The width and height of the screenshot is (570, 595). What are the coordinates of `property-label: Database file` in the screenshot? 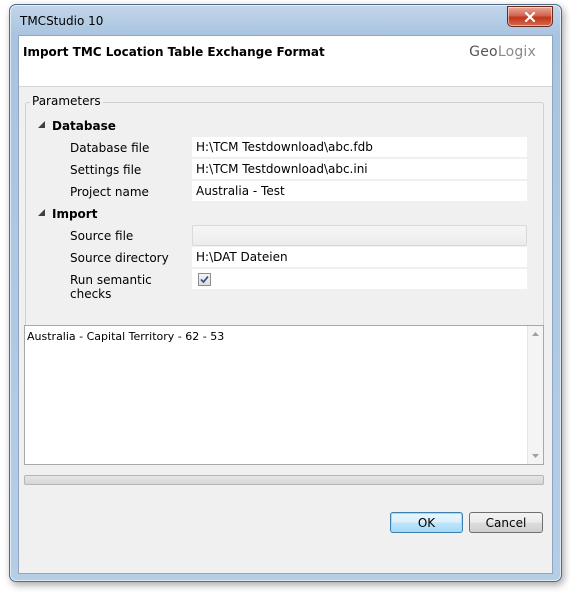 It's located at (110, 148).